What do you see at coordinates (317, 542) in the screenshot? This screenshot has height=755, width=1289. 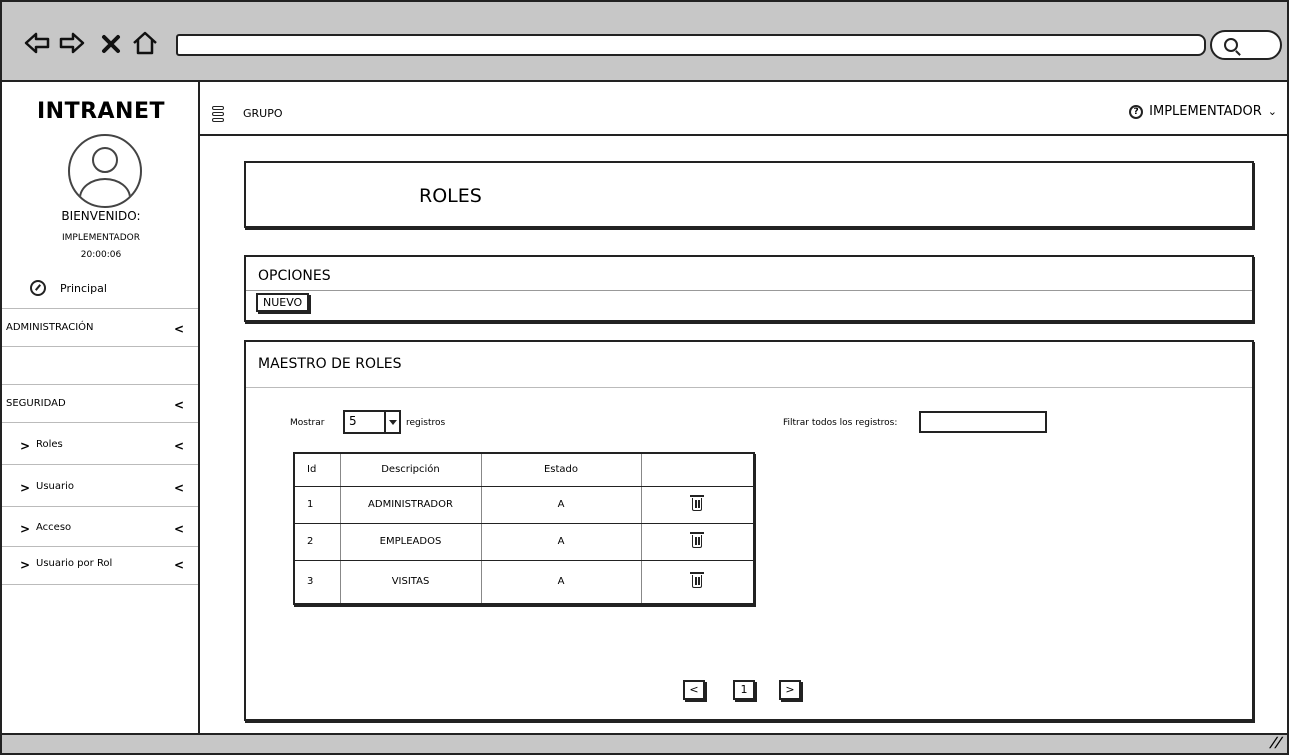 I see `cell-id: 2` at bounding box center [317, 542].